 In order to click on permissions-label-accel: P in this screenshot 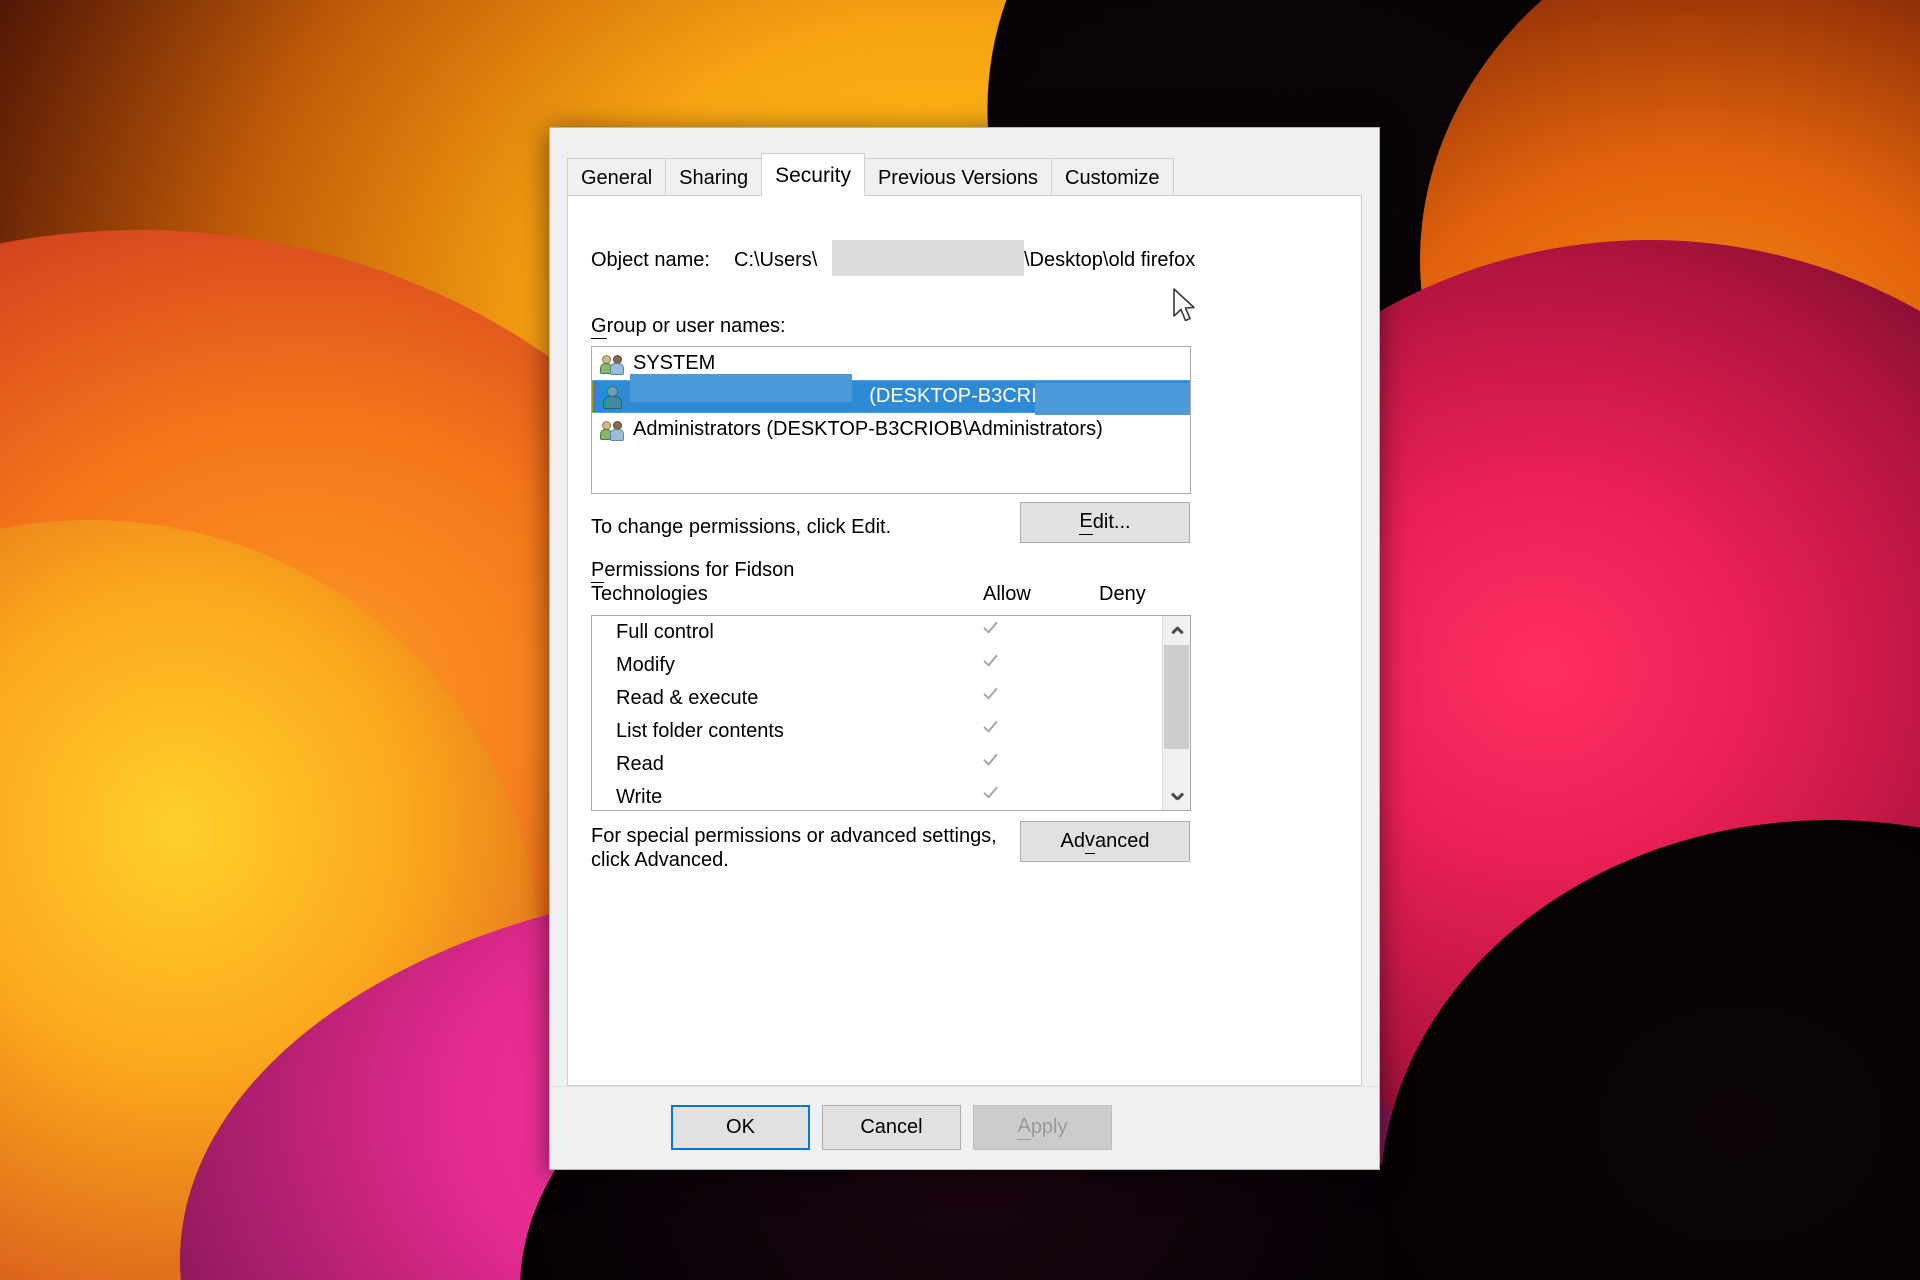, I will do `click(598, 571)`.